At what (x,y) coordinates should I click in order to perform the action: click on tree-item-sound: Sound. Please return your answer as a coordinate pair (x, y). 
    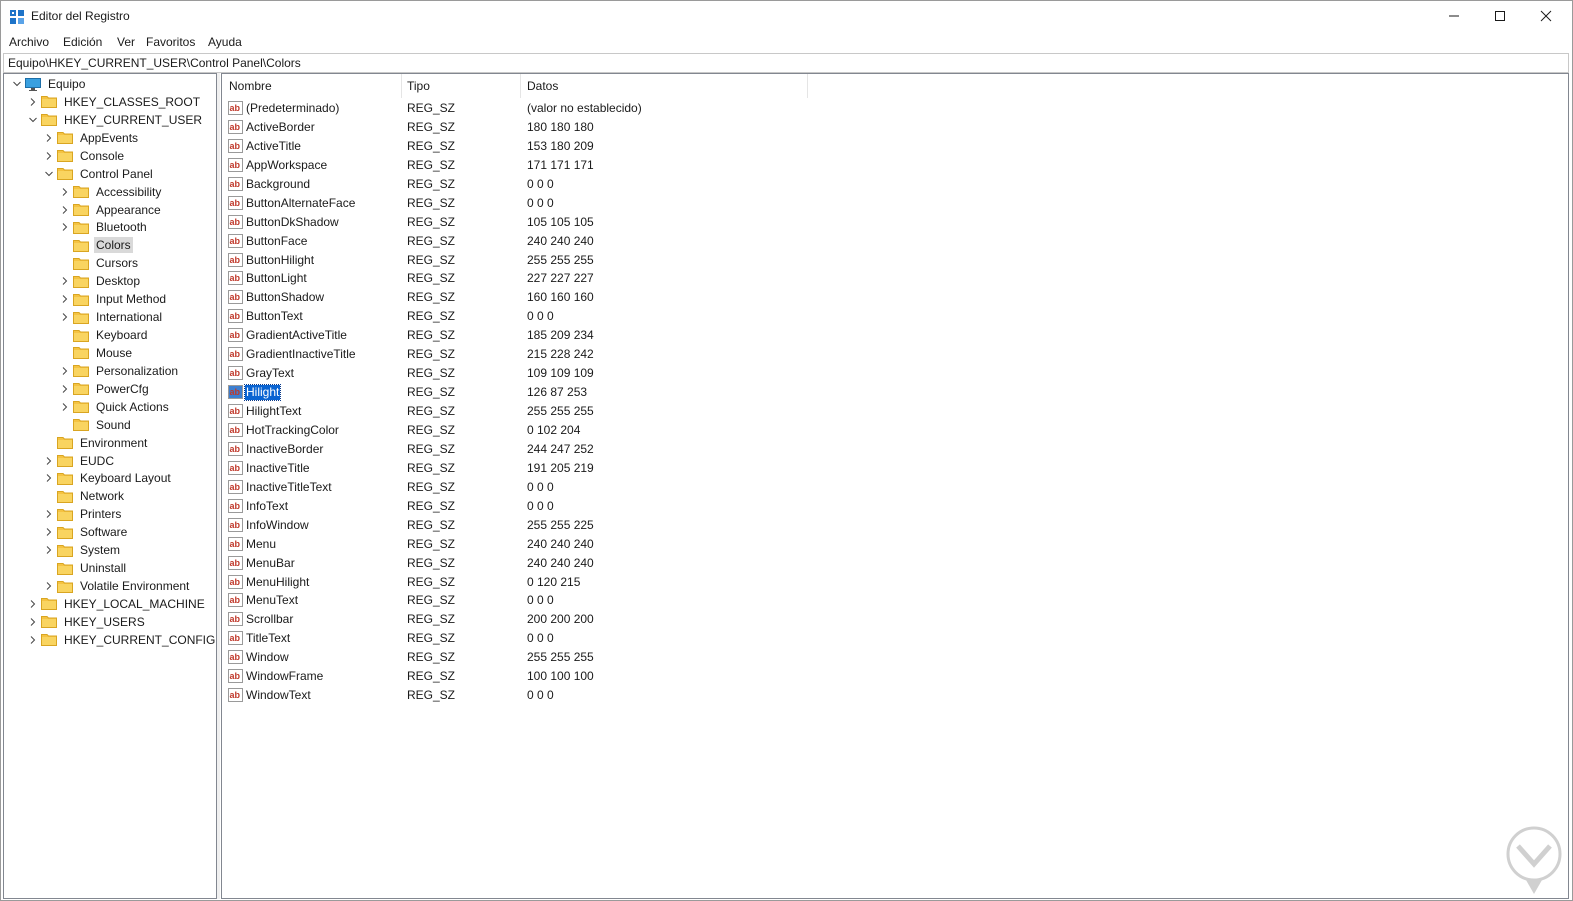
    Looking at the image, I should click on (96, 425).